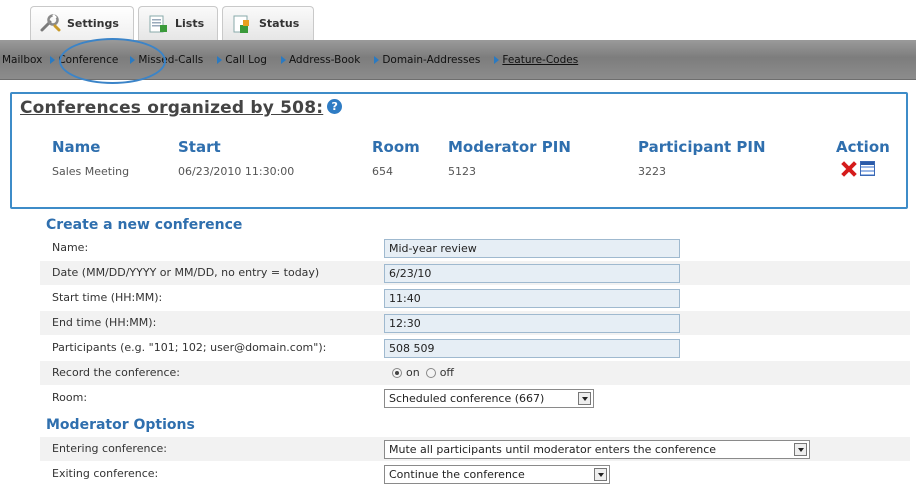  What do you see at coordinates (532, 323) in the screenshot?
I see `end-time-input` at bounding box center [532, 323].